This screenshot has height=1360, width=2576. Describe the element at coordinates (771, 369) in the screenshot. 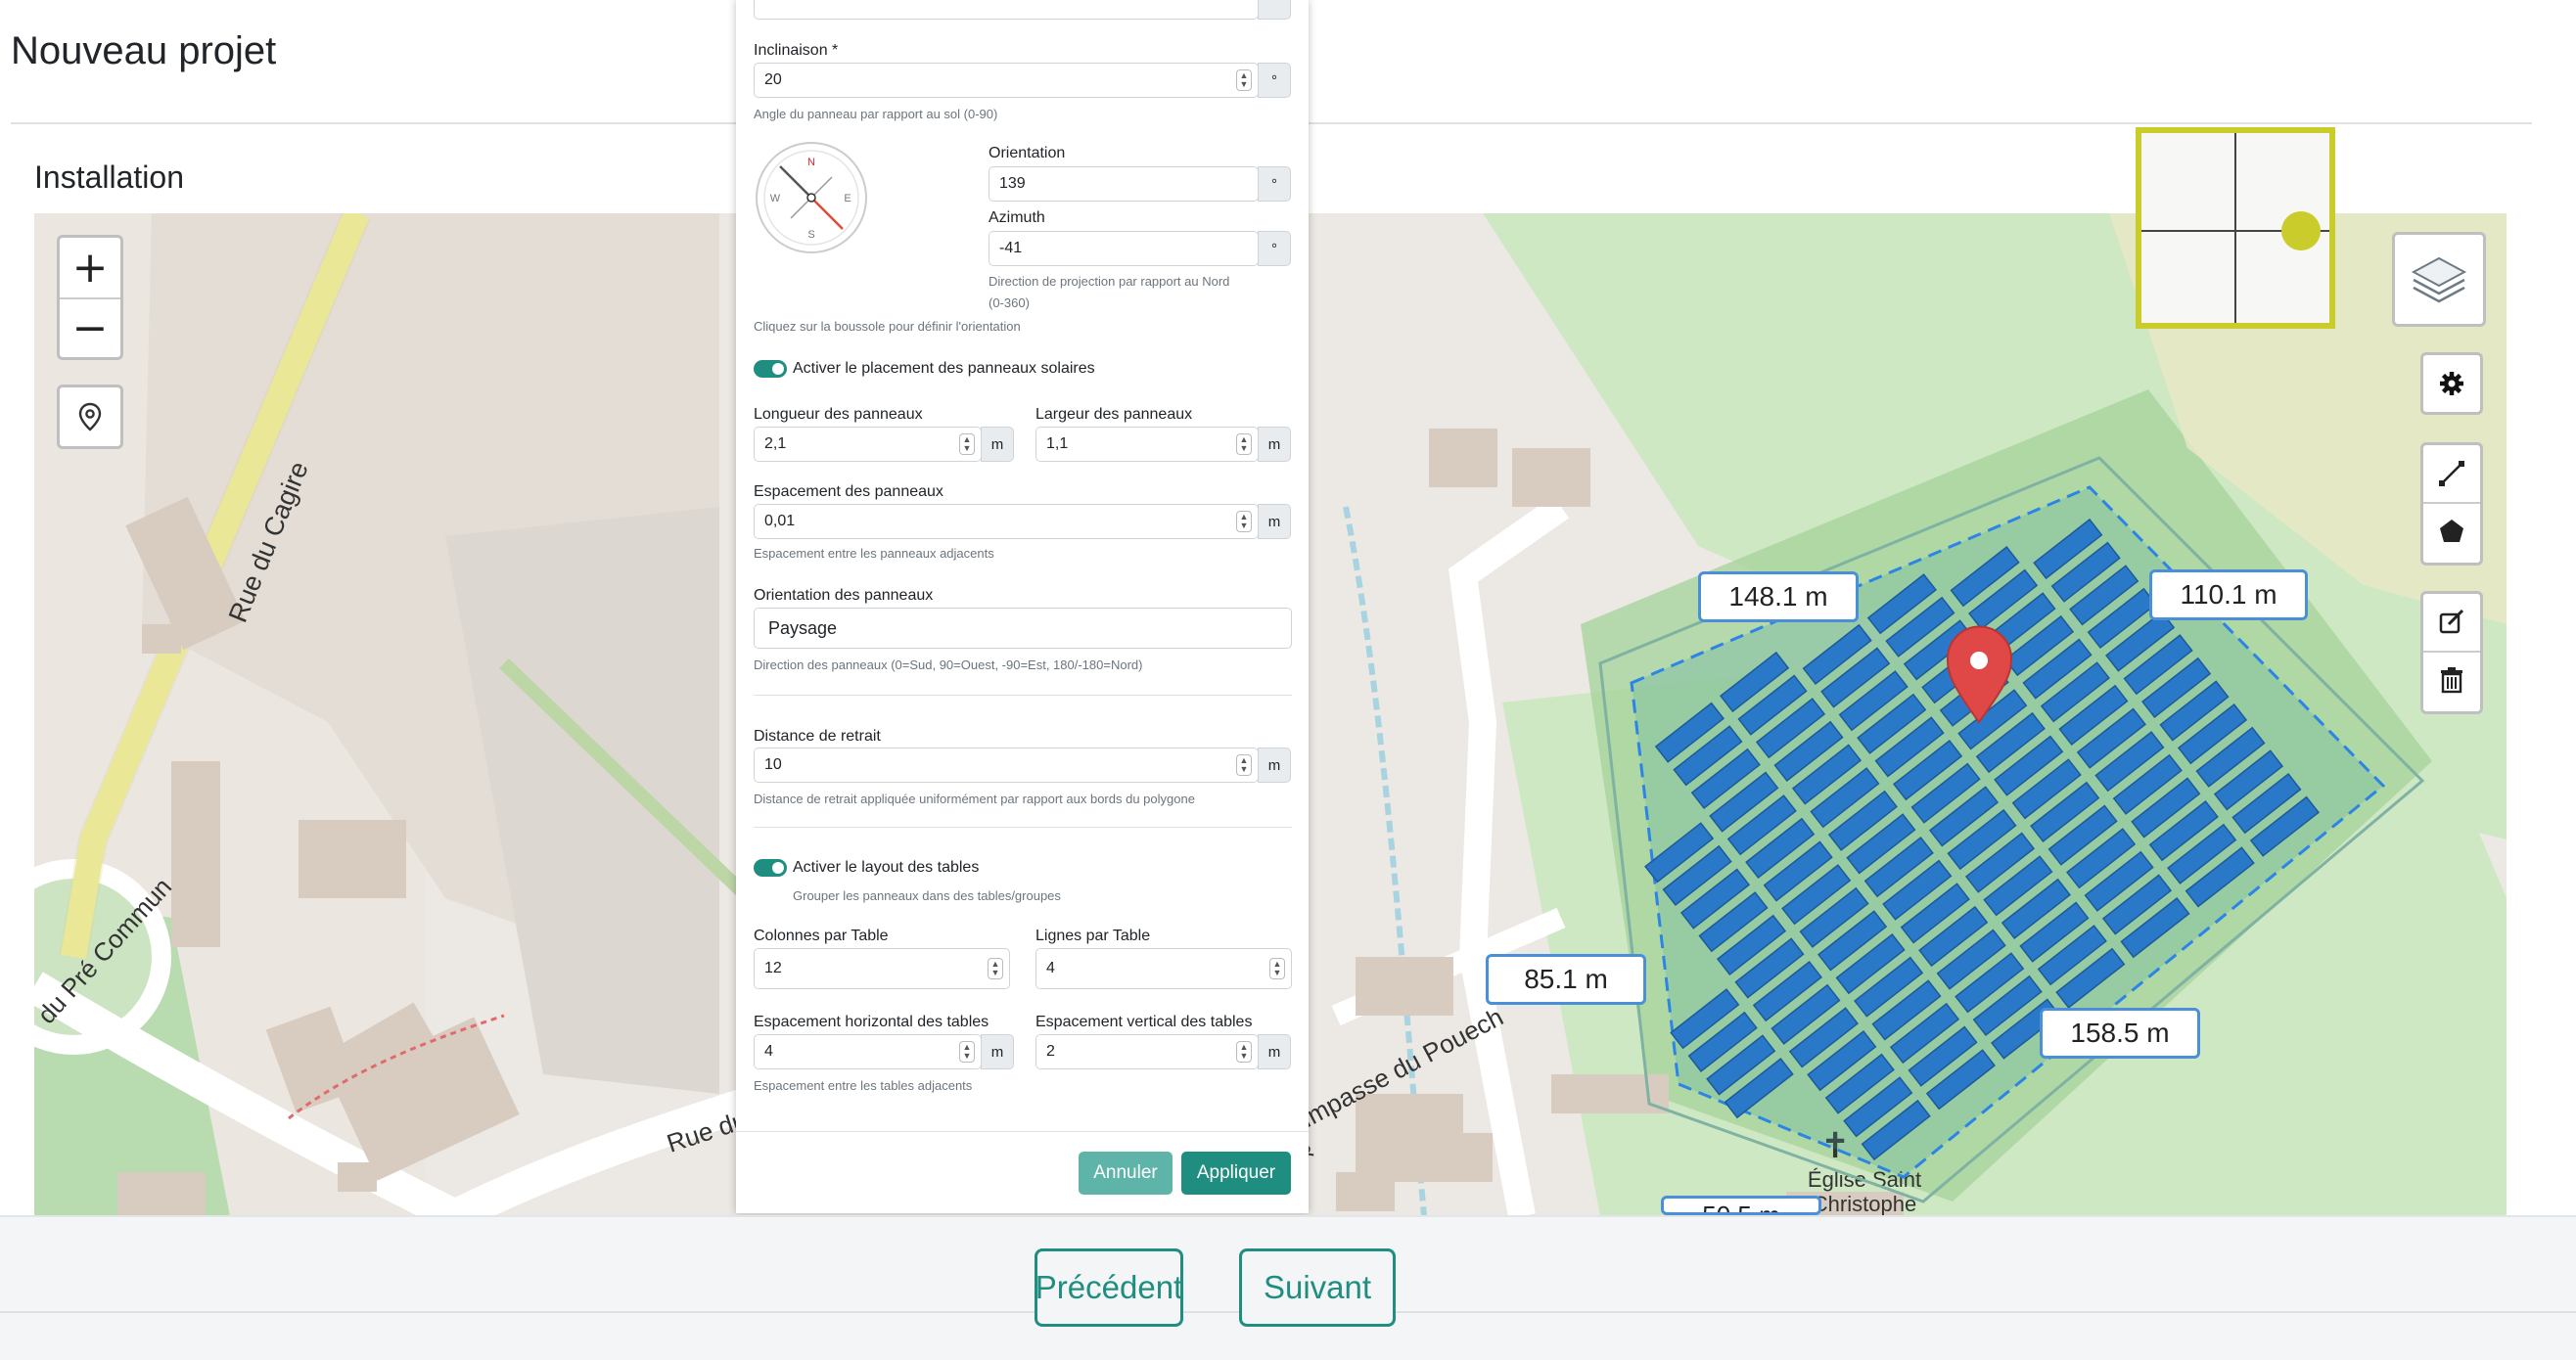

I see `placement-toggle` at that location.